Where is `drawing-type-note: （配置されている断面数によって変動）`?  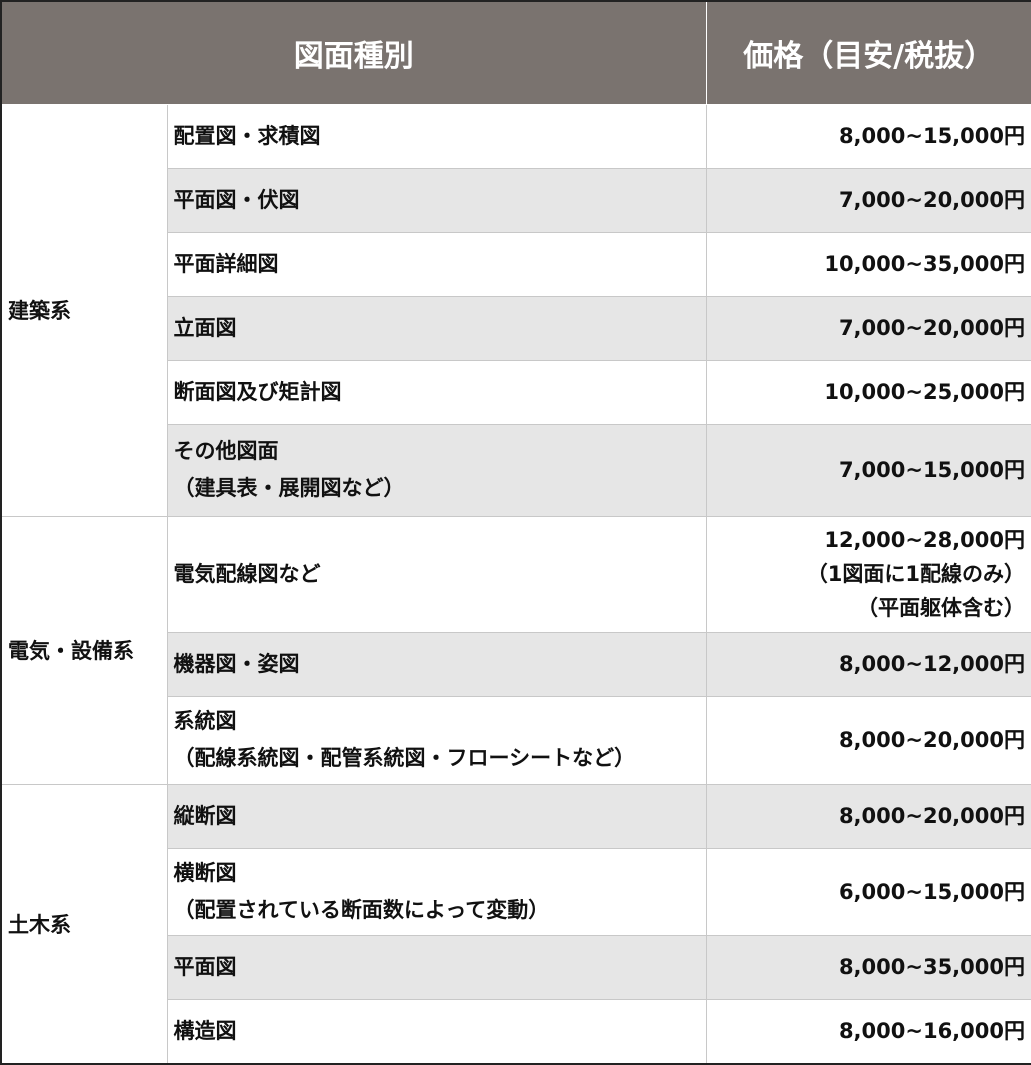 drawing-type-note: （配置されている断面数によって変動） is located at coordinates (361, 909).